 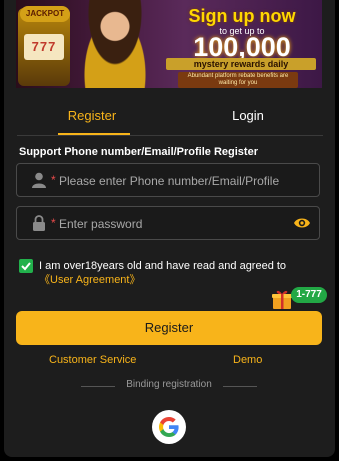 I want to click on eye-icon, so click(x=302, y=223).